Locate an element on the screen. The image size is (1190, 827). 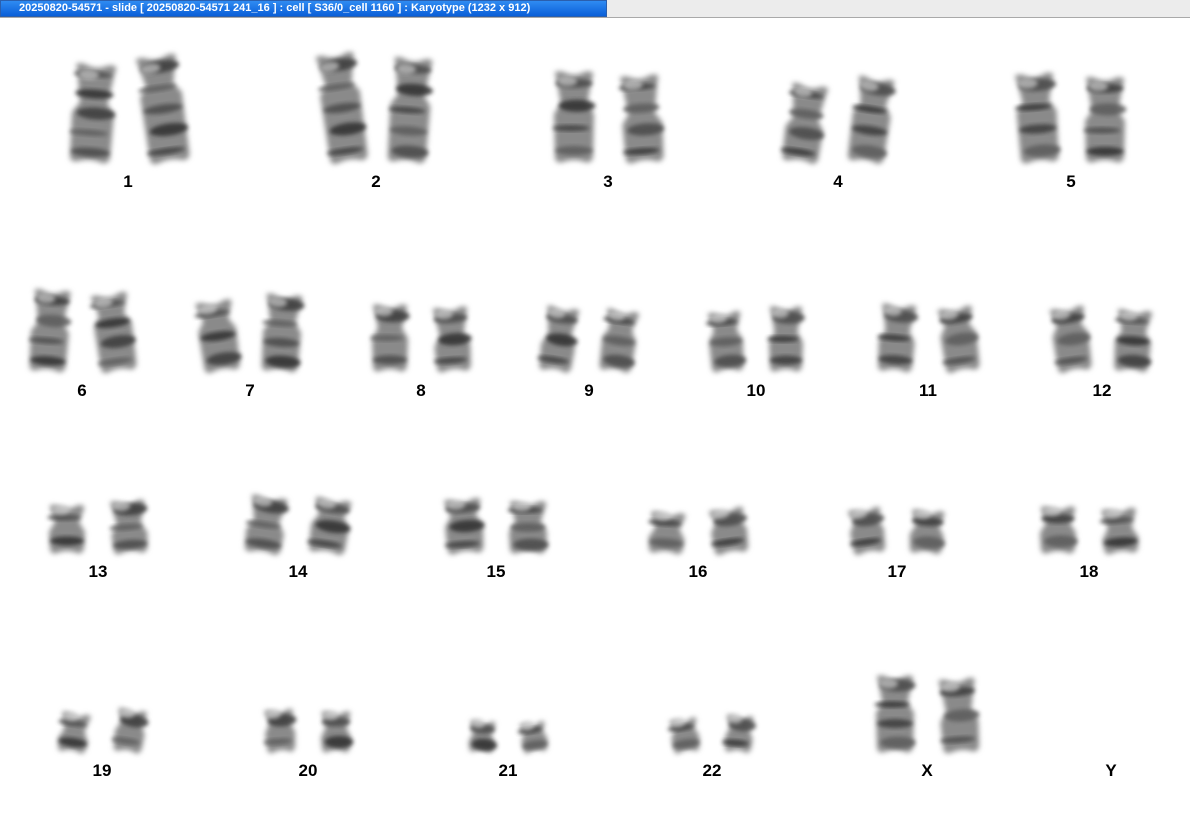
chromosome-pair: 19 is located at coordinates (102, 743).